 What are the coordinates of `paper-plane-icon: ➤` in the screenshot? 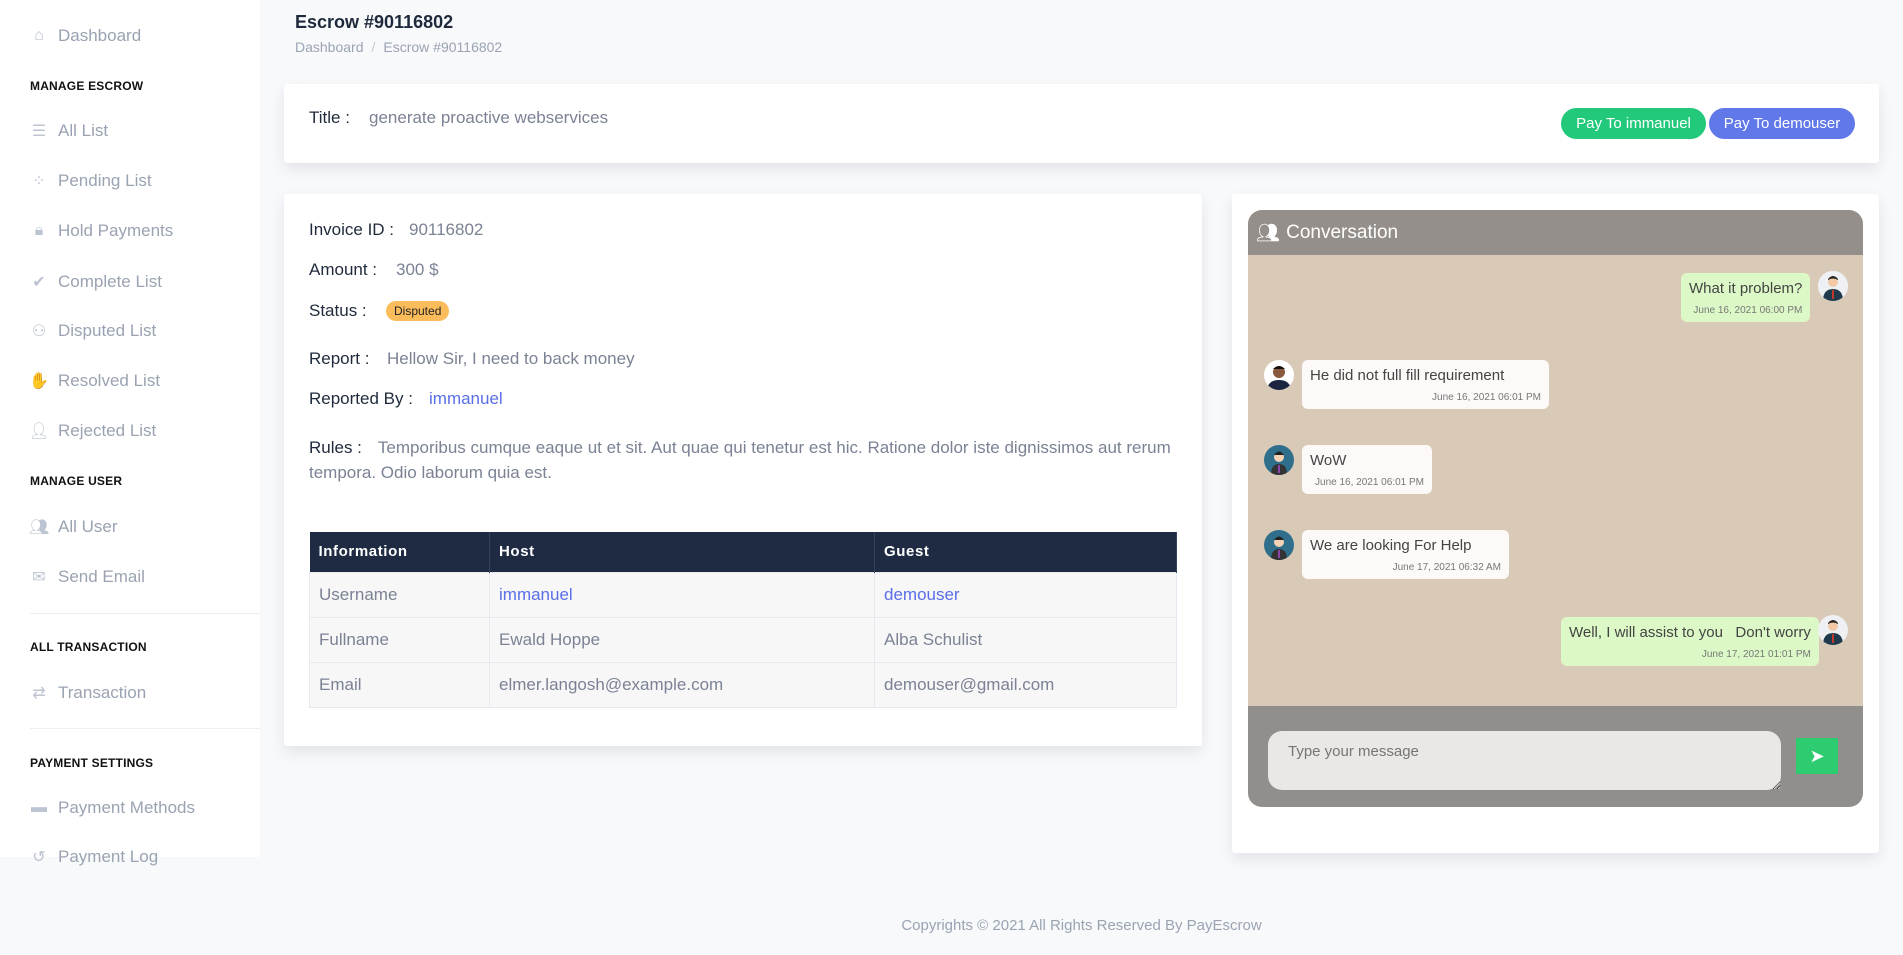 It's located at (1817, 755).